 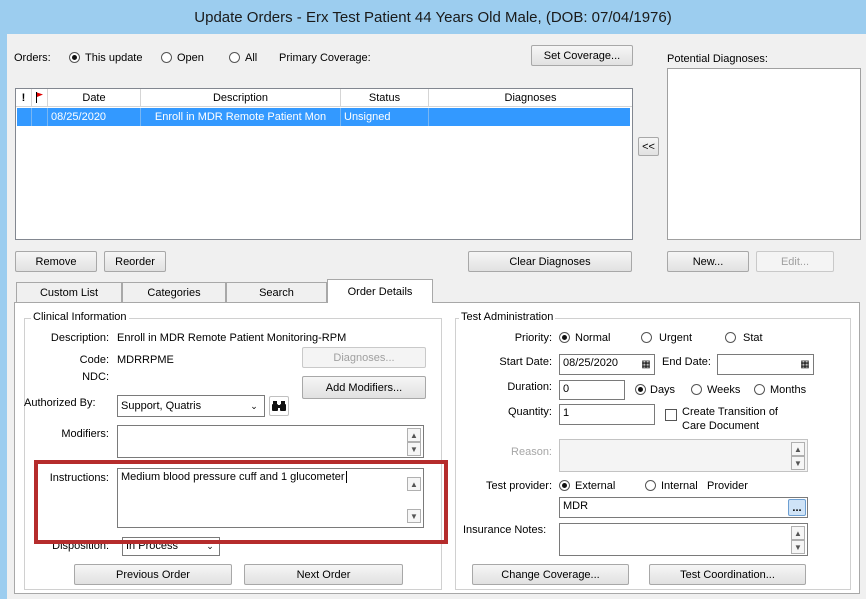 I want to click on tab-categories: Categories, so click(x=174, y=292).